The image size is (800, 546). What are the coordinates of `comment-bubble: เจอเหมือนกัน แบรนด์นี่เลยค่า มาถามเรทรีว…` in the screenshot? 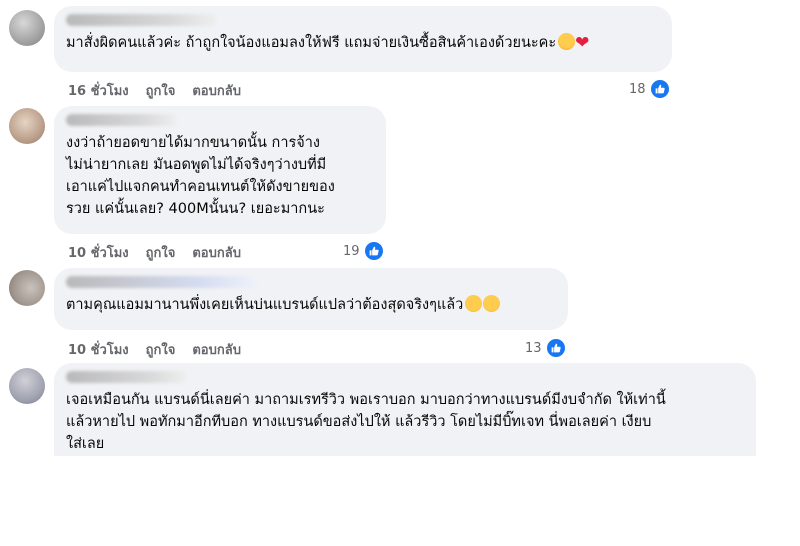 It's located at (405, 409).